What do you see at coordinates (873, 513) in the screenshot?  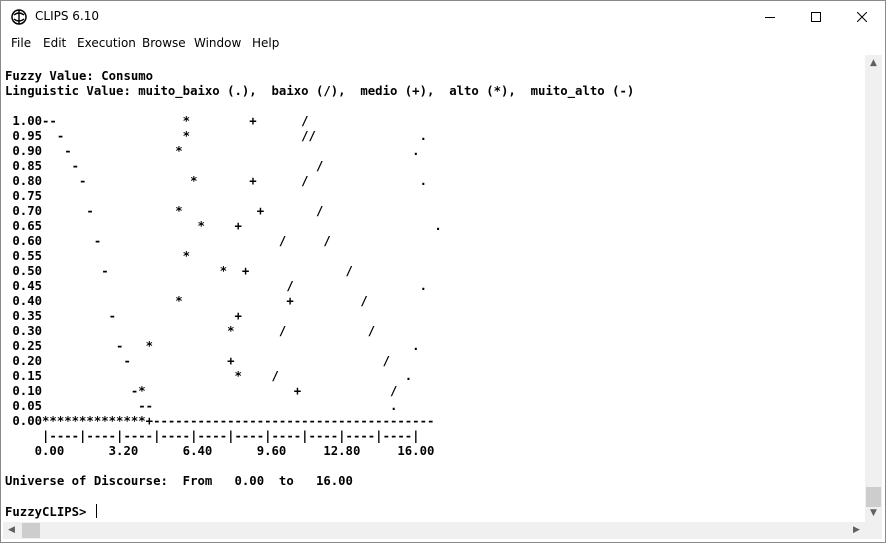 I see `scroll-down-arrow-icon: ▼` at bounding box center [873, 513].